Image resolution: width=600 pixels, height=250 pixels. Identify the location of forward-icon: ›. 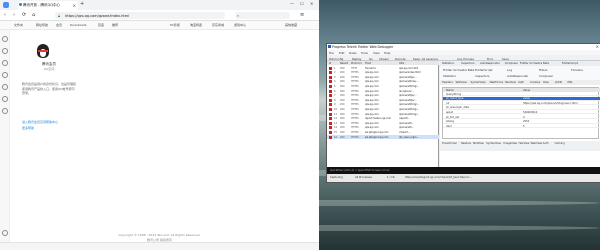
(14, 15).